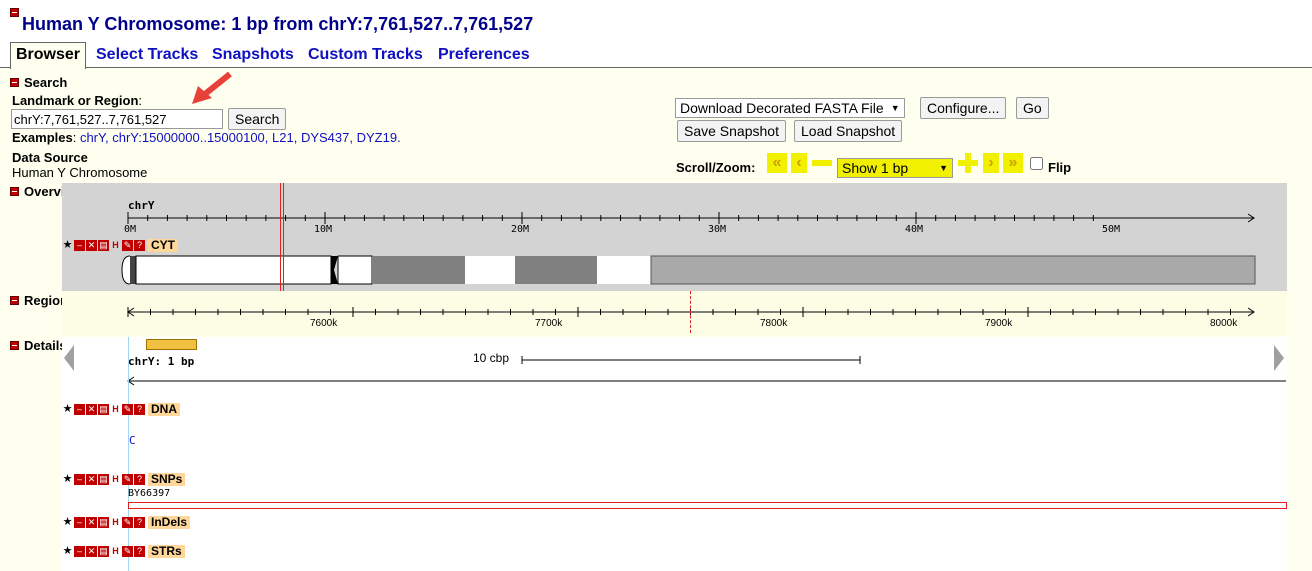  I want to click on cytoband-ideogram, so click(688, 270).